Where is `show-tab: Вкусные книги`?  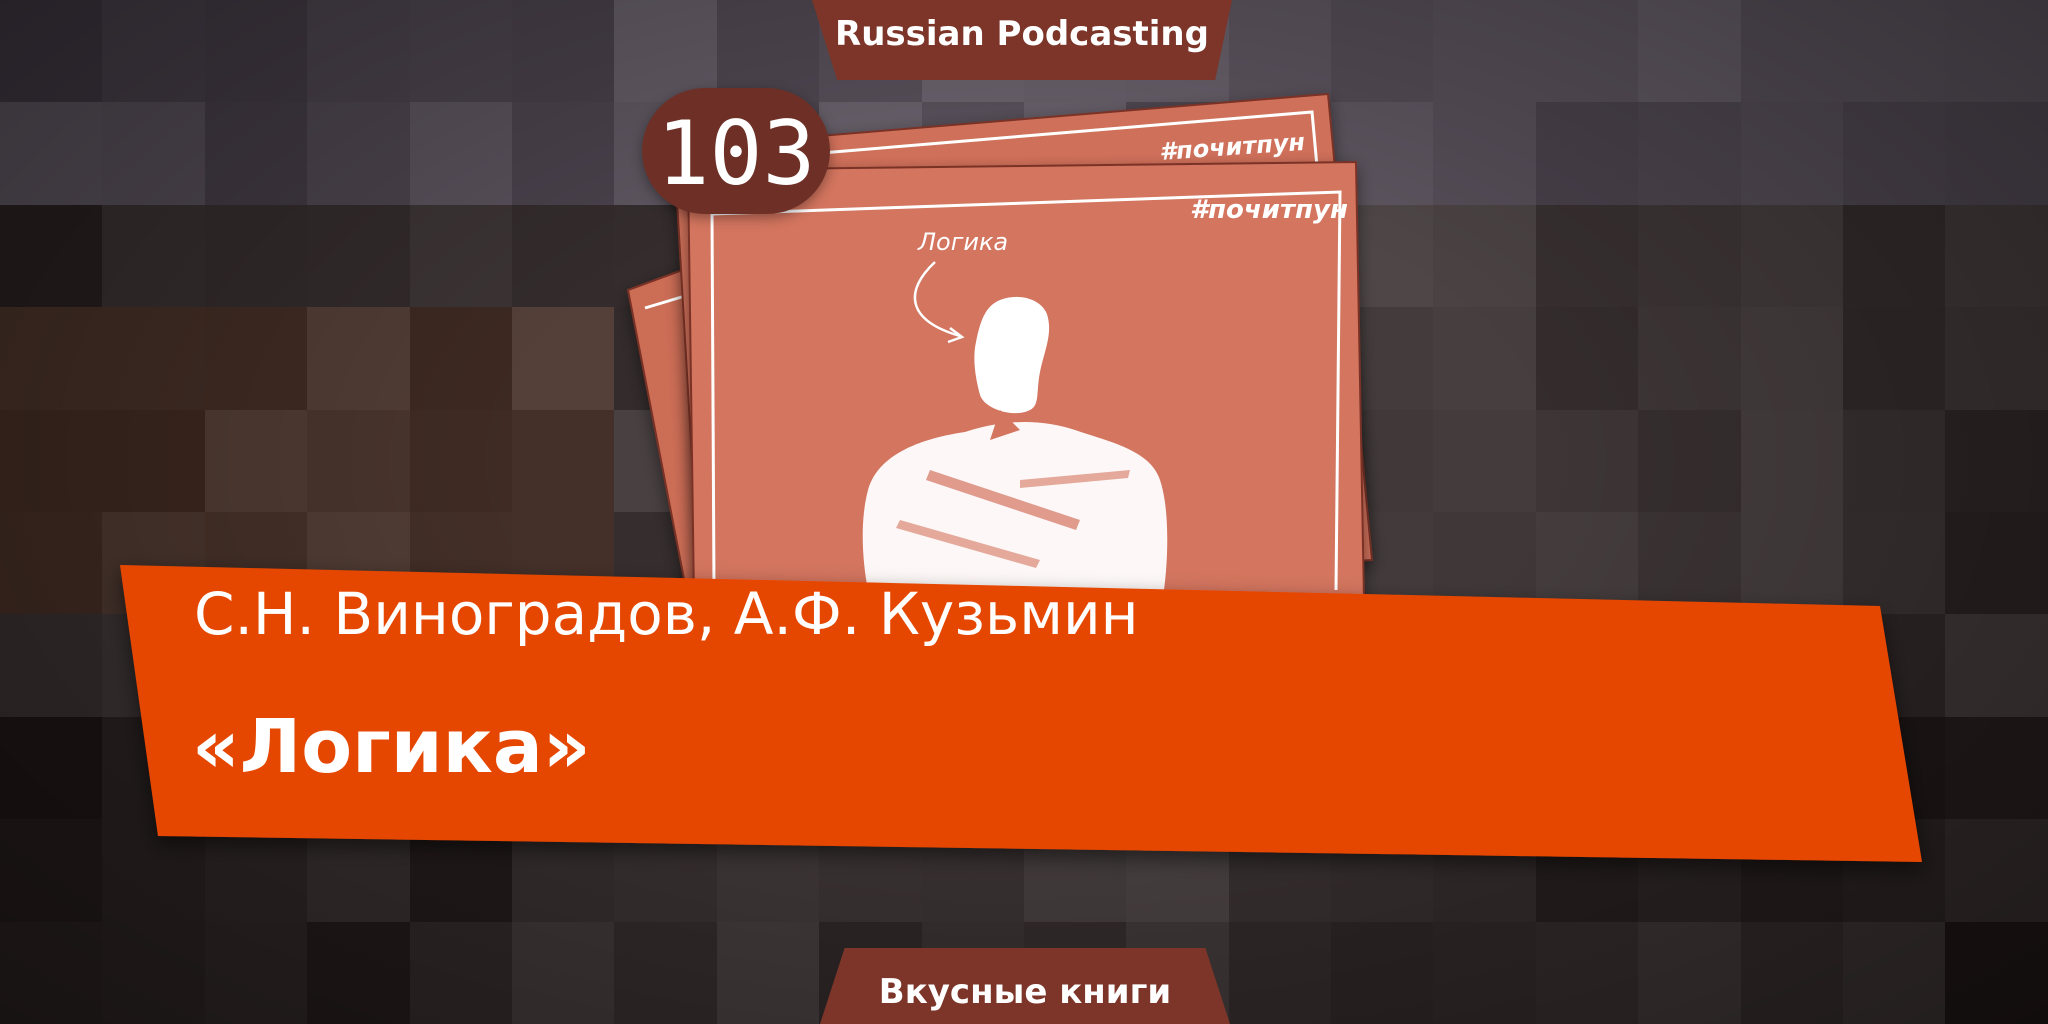
show-tab: Вкусные книги is located at coordinates (1025, 986).